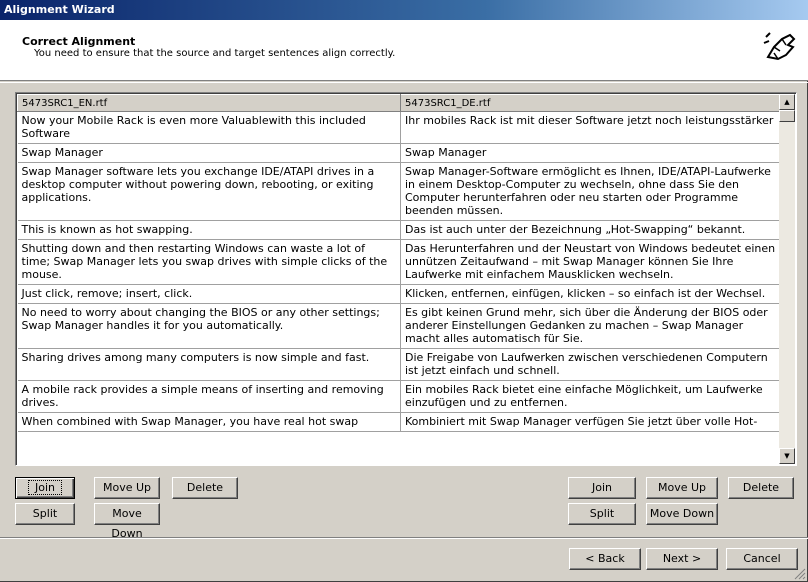  What do you see at coordinates (762, 559) in the screenshot?
I see `cancel-button: Cancel` at bounding box center [762, 559].